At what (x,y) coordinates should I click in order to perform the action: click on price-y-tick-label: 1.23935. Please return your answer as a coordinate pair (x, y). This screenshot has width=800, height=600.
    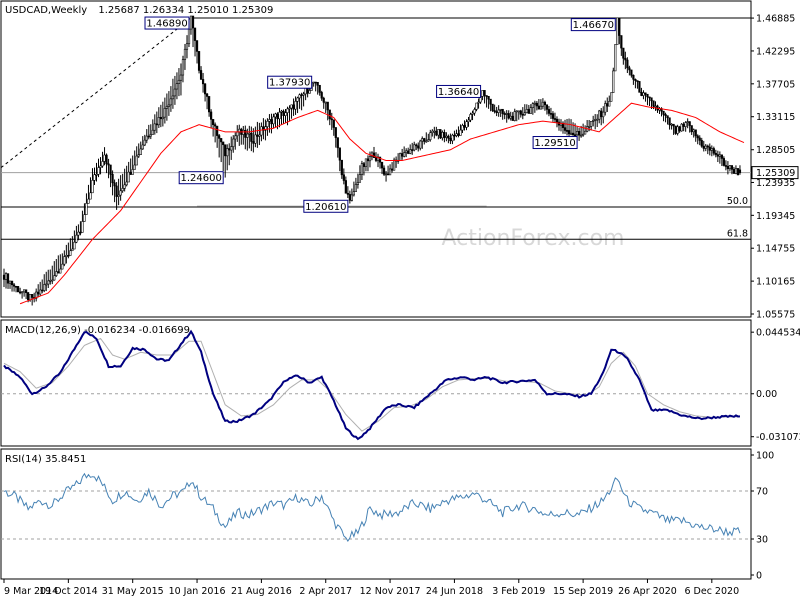
    Looking at the image, I should click on (775, 183).